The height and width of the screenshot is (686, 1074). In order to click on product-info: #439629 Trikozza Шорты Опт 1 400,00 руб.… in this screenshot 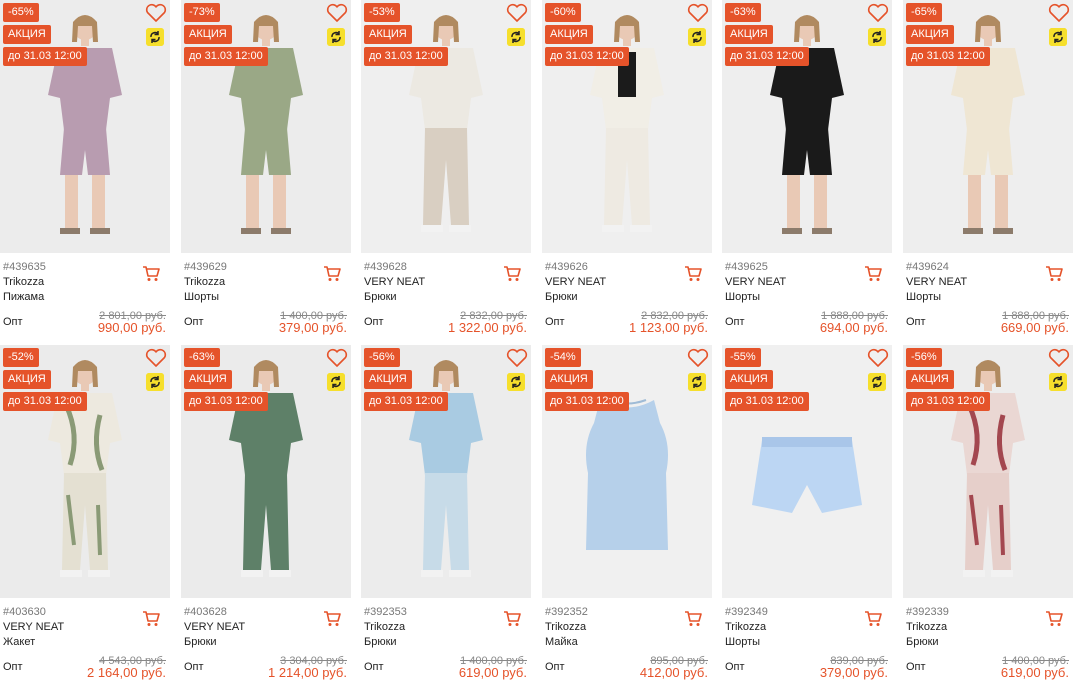, I will do `click(266, 294)`.